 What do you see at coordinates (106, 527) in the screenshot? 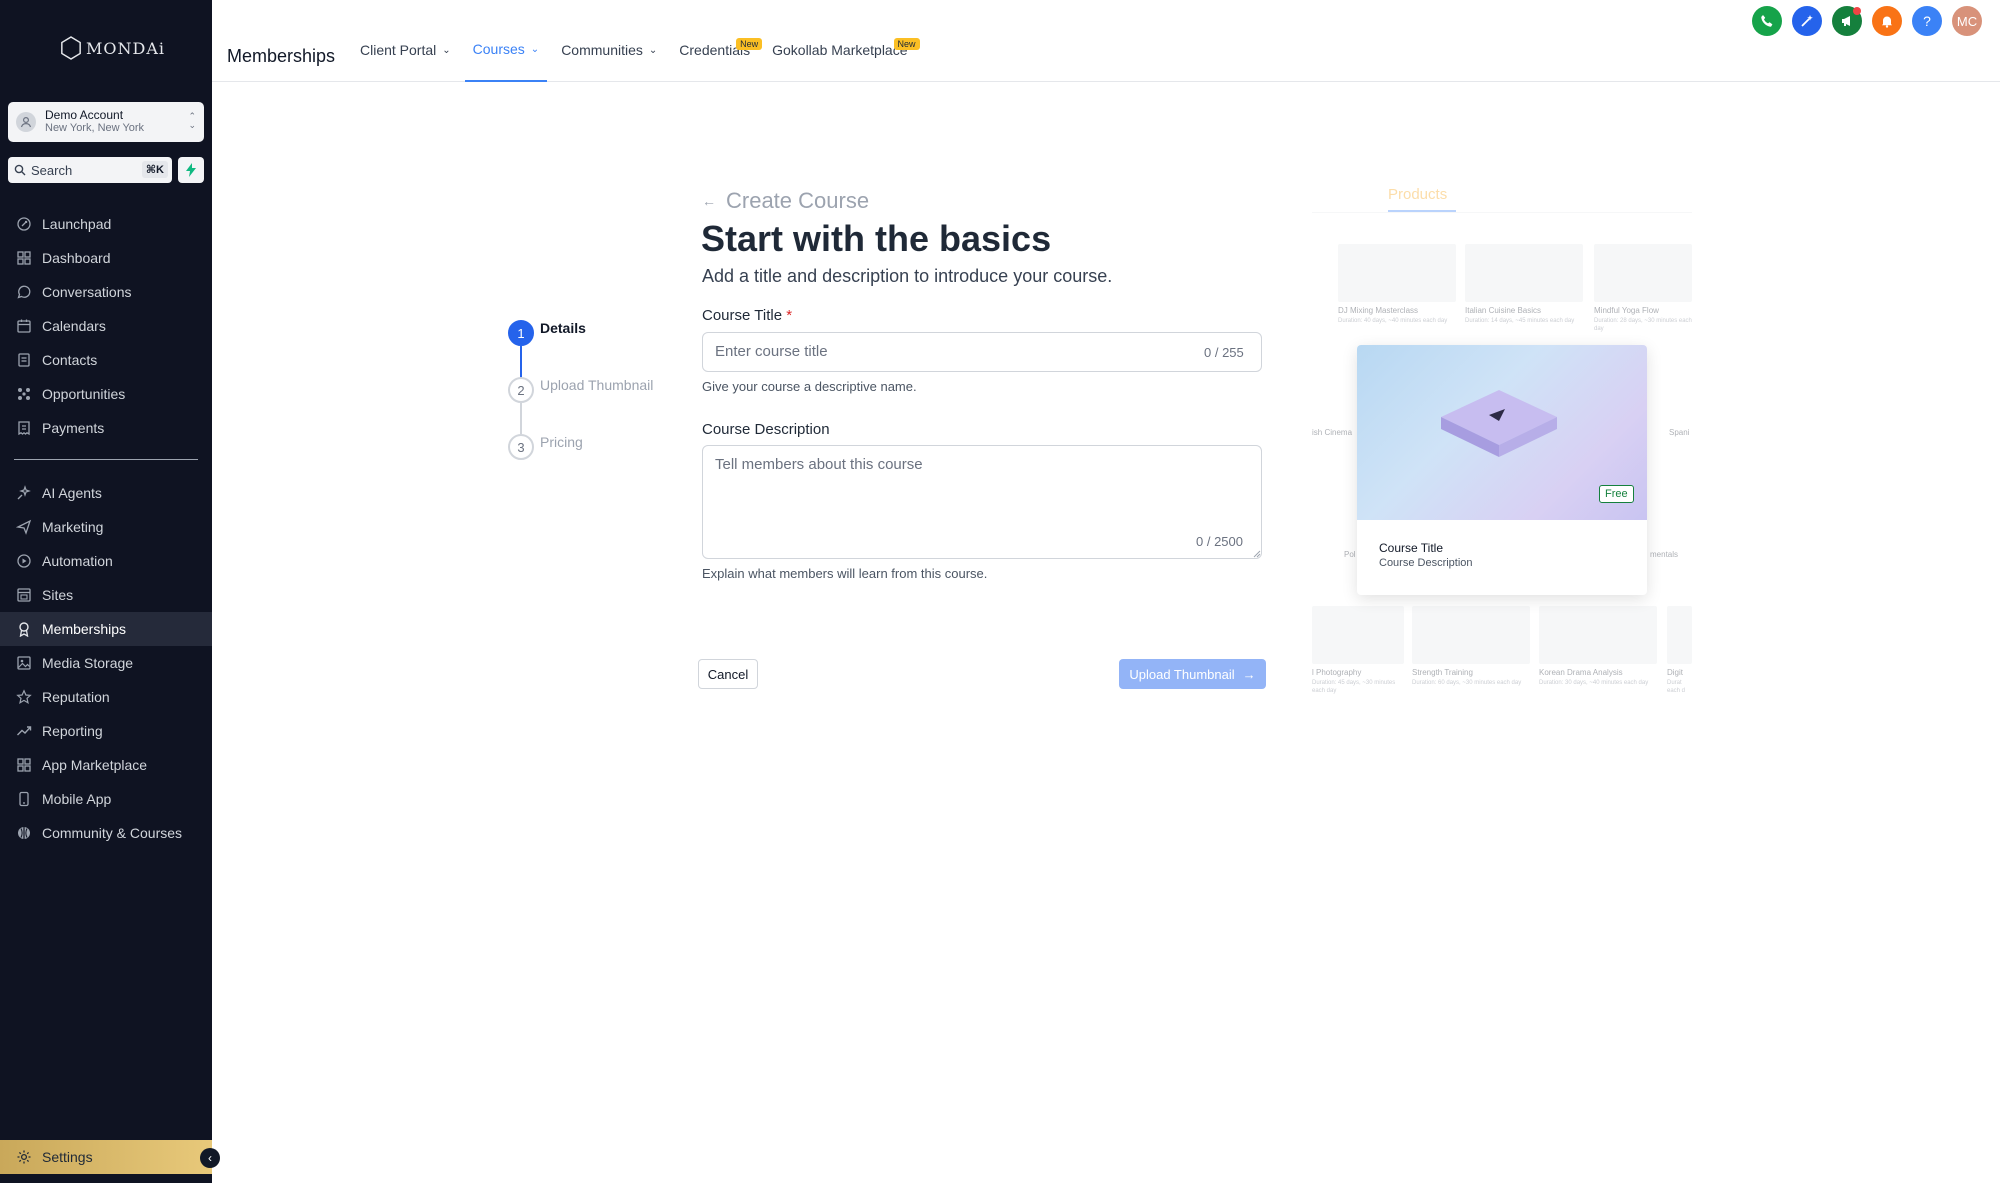
I see `sidebar-item-marketing: Marketing` at bounding box center [106, 527].